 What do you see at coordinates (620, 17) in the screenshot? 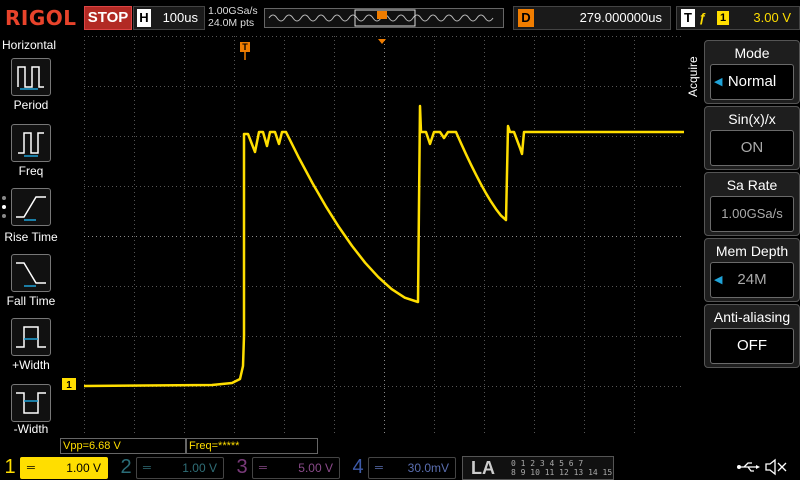
I see `delay-value: 279.000000us` at bounding box center [620, 17].